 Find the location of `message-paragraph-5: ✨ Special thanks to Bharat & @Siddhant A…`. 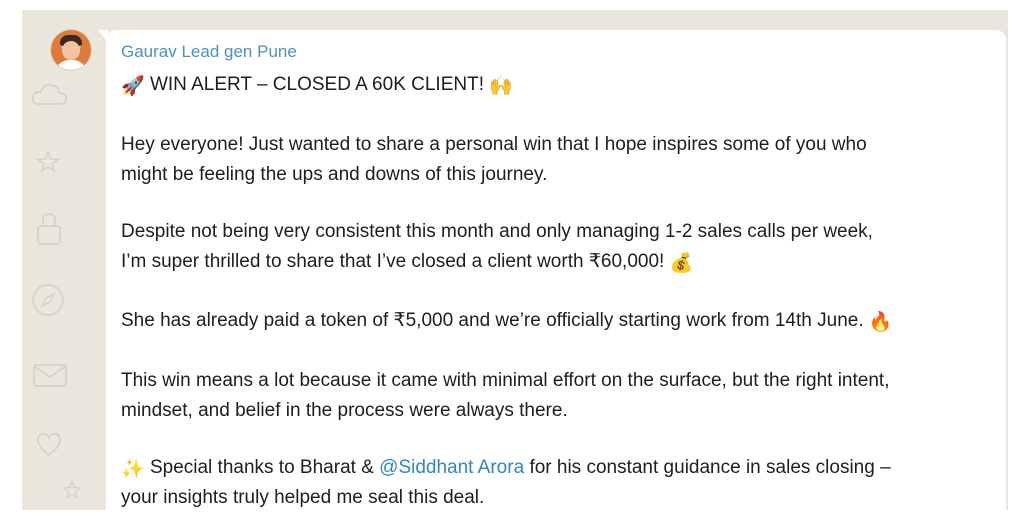

message-paragraph-5: ✨ Special thanks to Bharat & @Siddhant A… is located at coordinates (561, 483).